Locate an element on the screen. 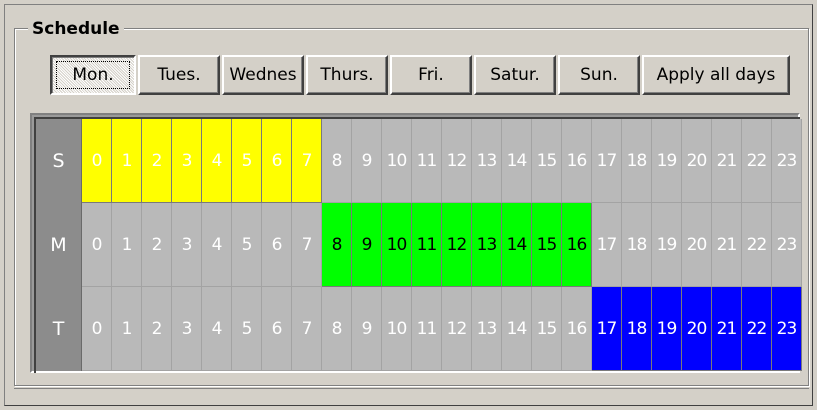  apply-all-days-label: Apply all days is located at coordinates (716, 75).